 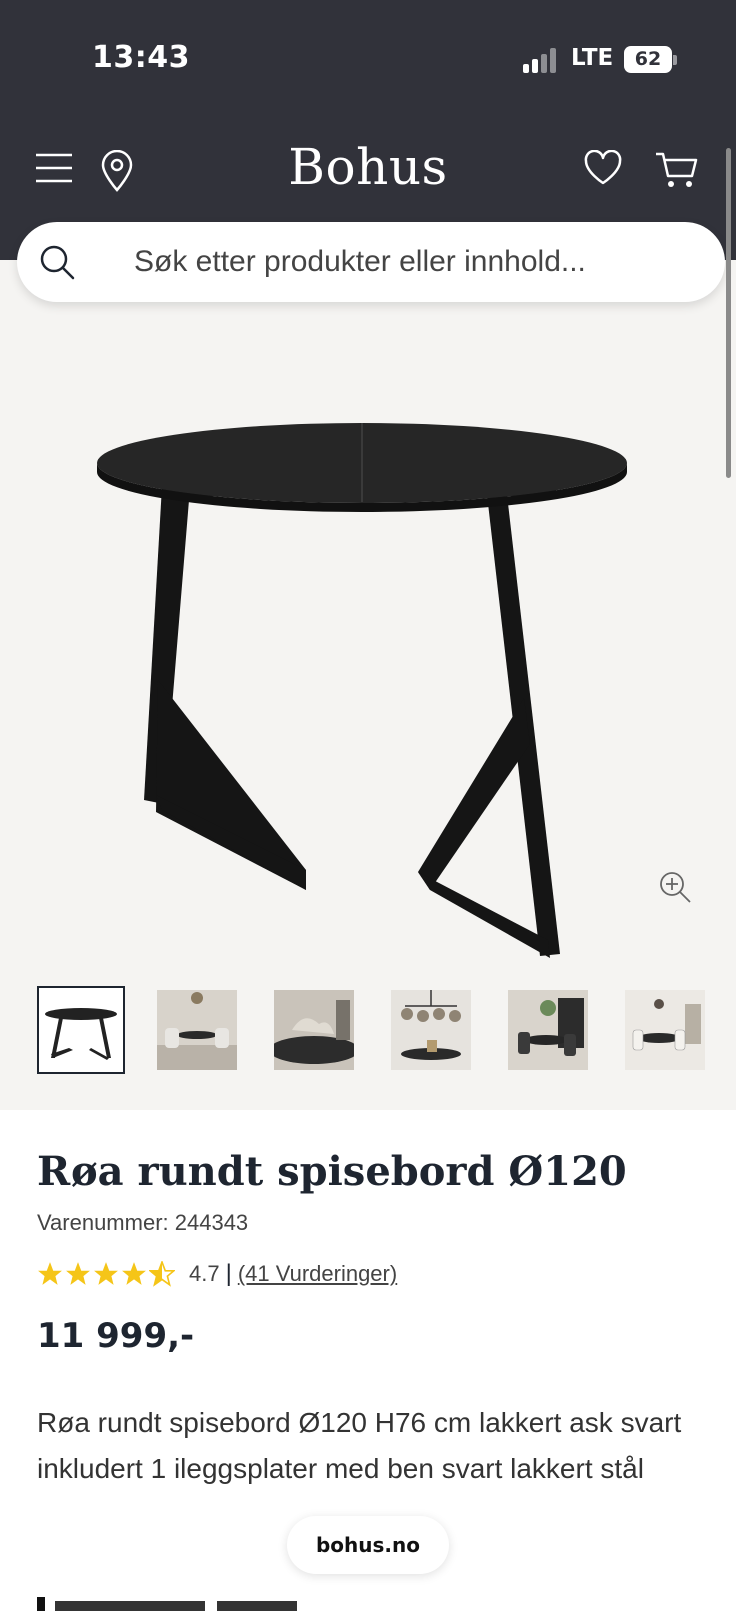 What do you see at coordinates (167, 1604) in the screenshot?
I see `clipped-text-shape` at bounding box center [167, 1604].